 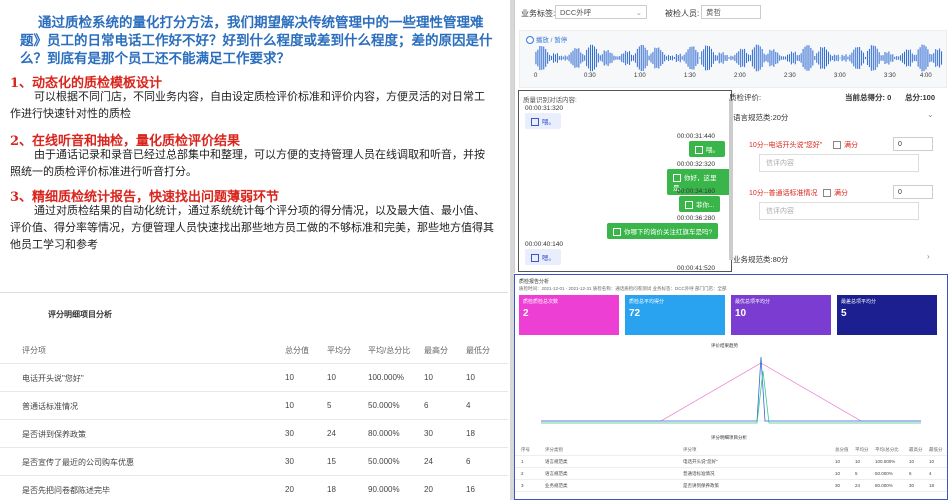 I want to click on timeline-tick: 1:30, so click(x=690, y=76).